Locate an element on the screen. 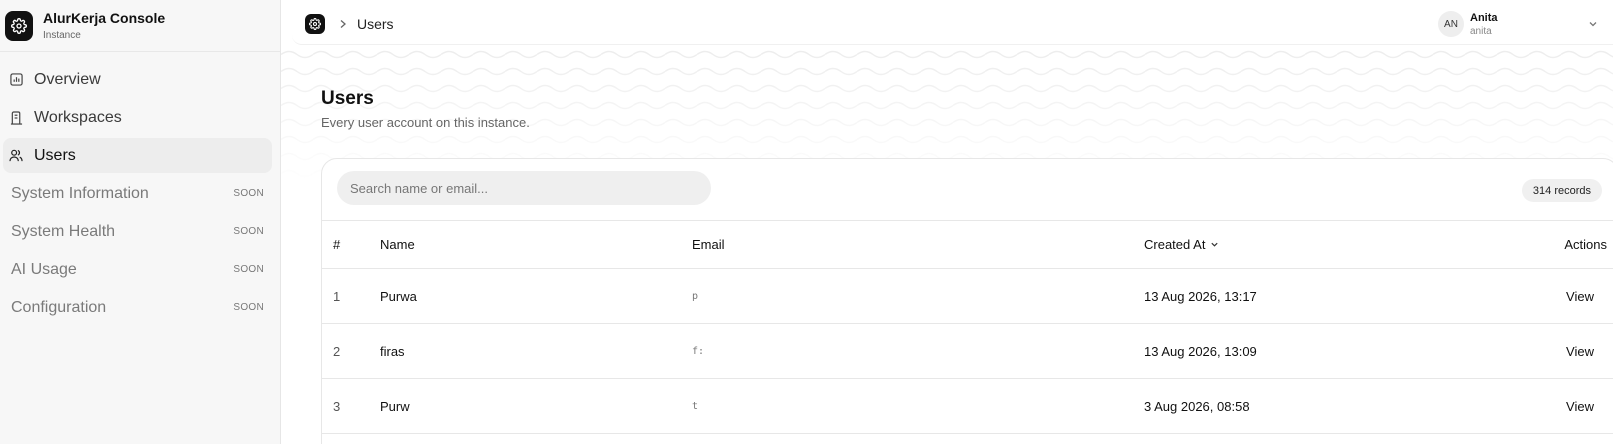  chevron-right-icon is located at coordinates (343, 24).